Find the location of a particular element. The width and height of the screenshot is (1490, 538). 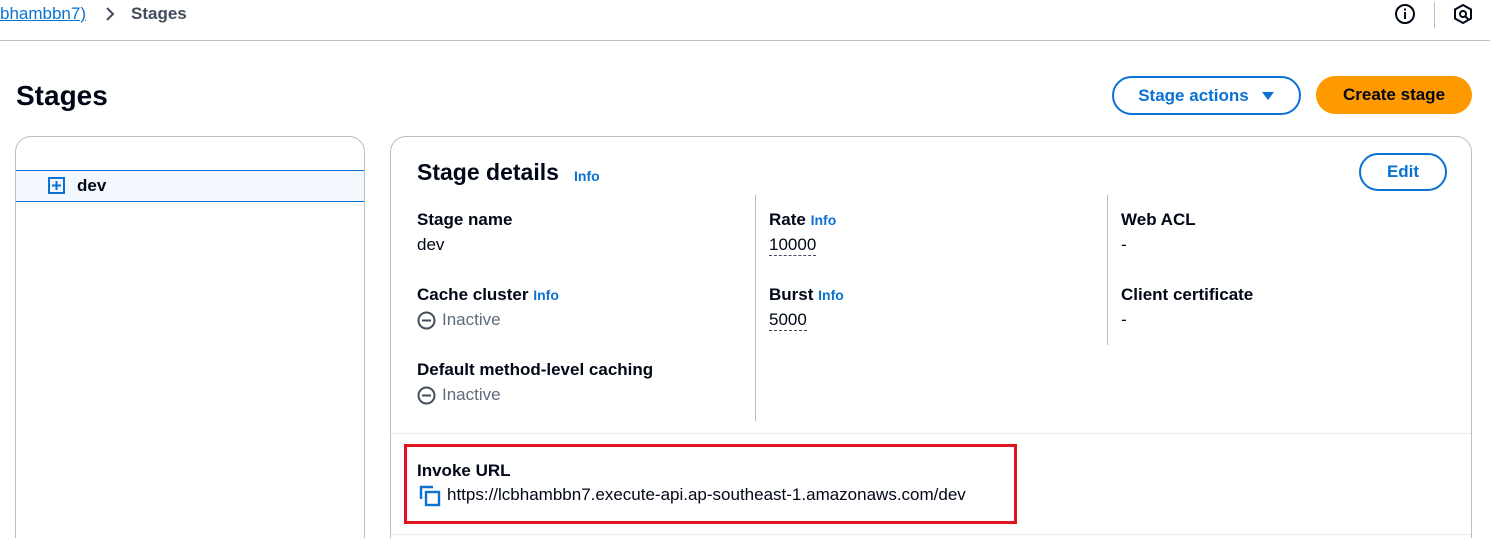

caret-down-icon is located at coordinates (1267, 95).